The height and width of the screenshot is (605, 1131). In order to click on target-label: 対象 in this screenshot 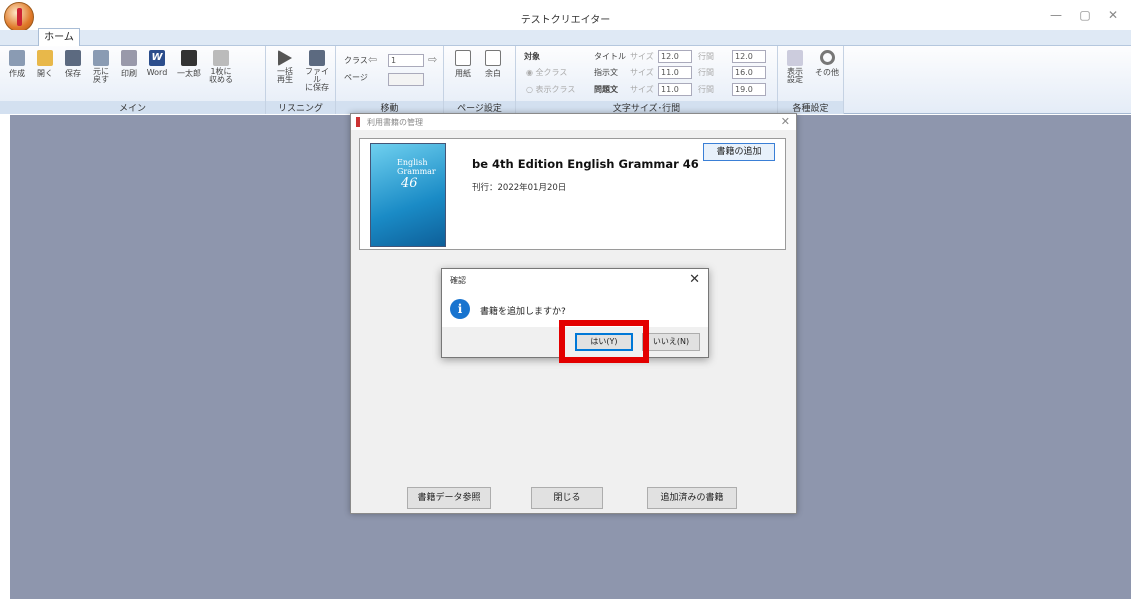, I will do `click(532, 56)`.